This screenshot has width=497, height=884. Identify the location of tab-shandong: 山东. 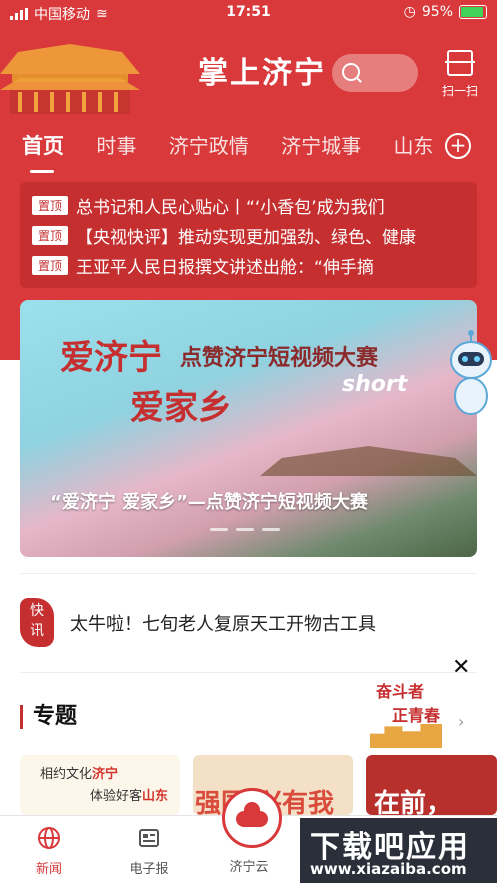
(413, 144).